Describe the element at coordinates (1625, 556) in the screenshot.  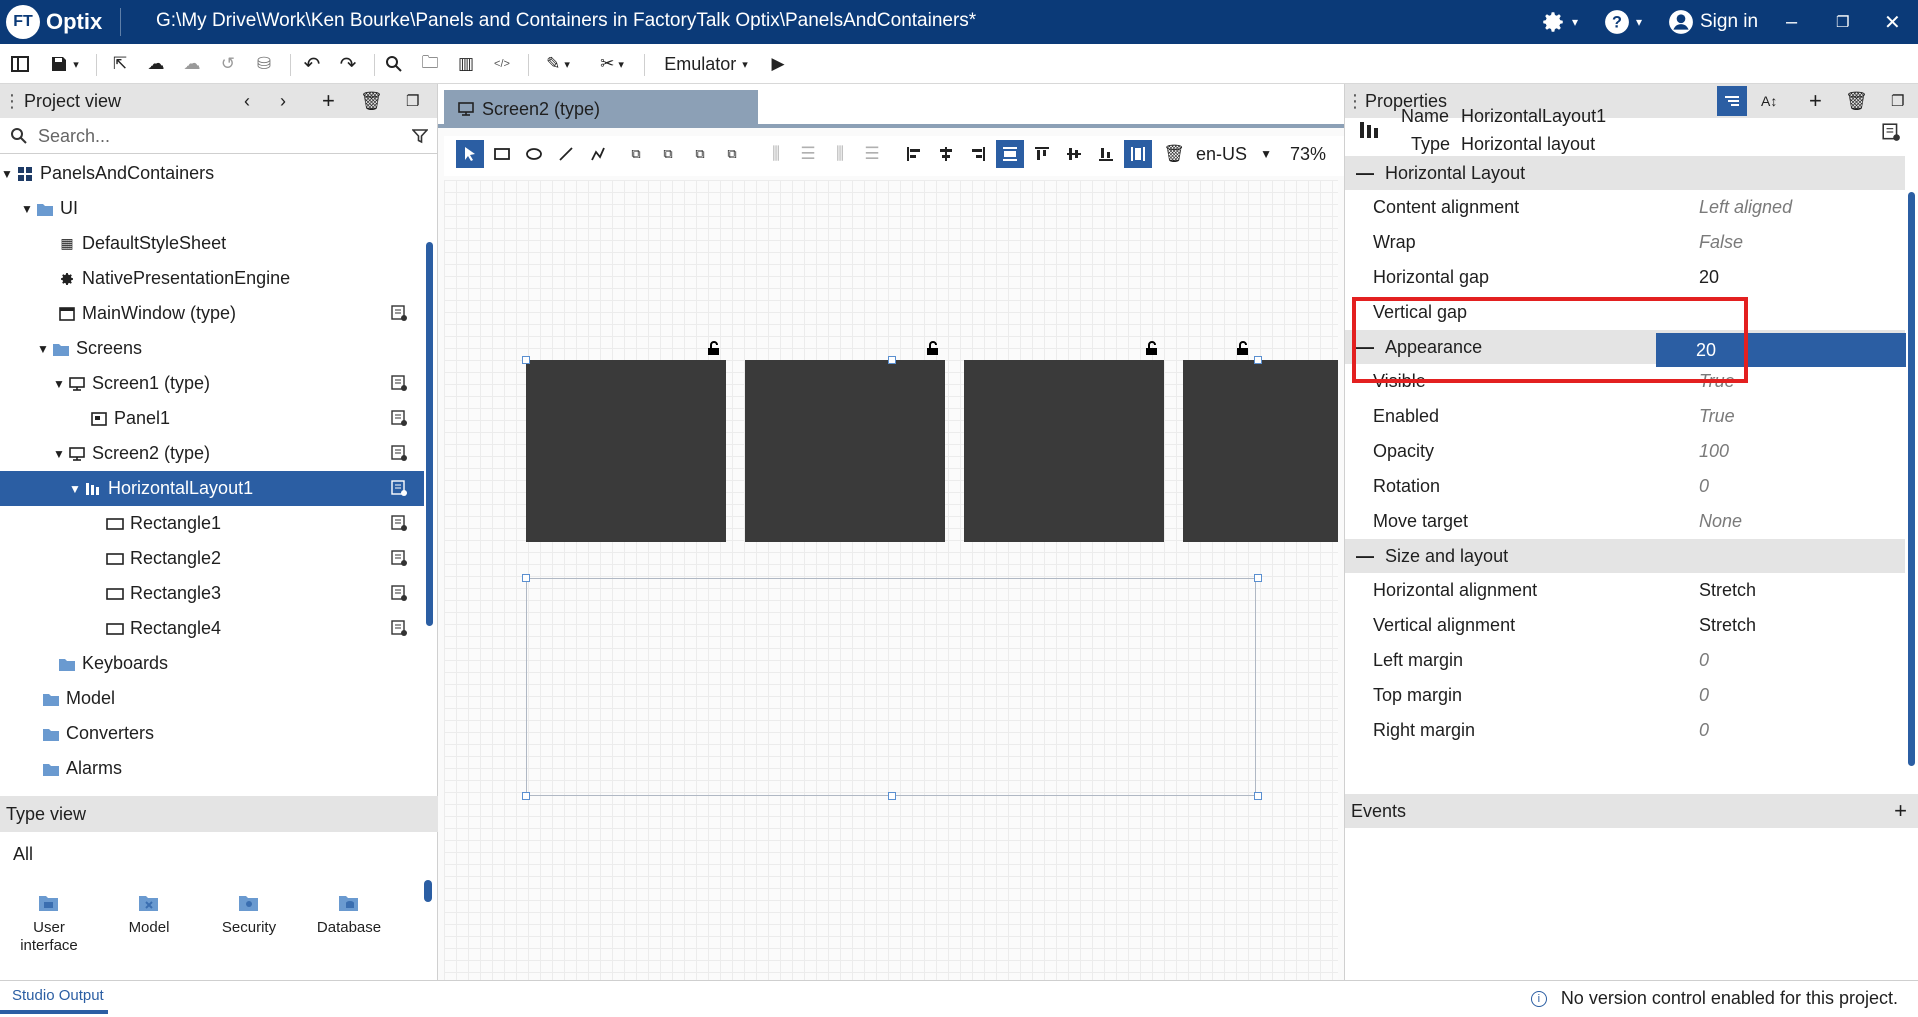
I see `section-size-layout: — Size and layout` at that location.